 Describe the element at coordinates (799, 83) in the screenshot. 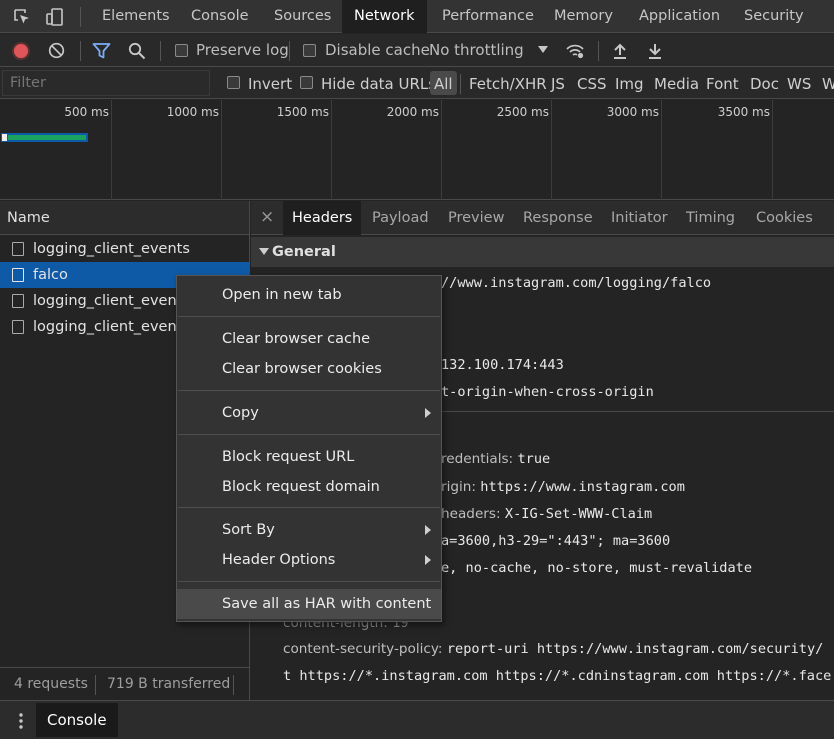

I see `filter-type-ws: WS` at that location.